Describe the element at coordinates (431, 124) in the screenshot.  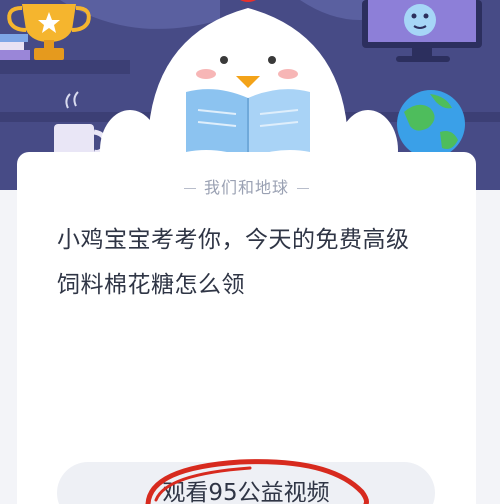
I see `globe-icon` at that location.